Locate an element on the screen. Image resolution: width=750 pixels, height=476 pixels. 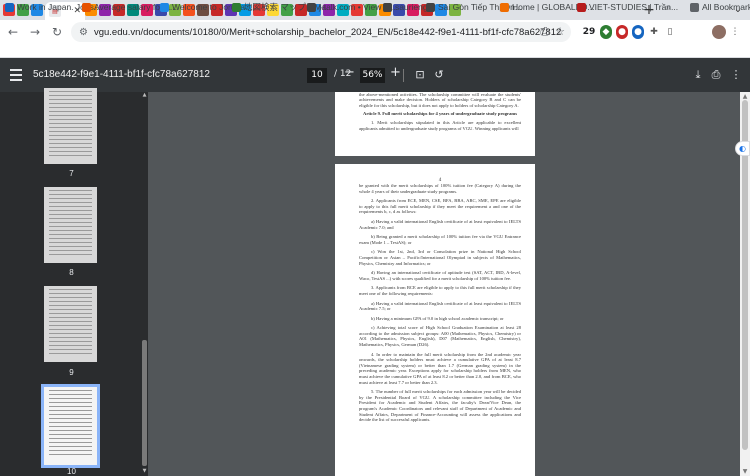
thumbnail-number: 10 is located at coordinates (71, 471).